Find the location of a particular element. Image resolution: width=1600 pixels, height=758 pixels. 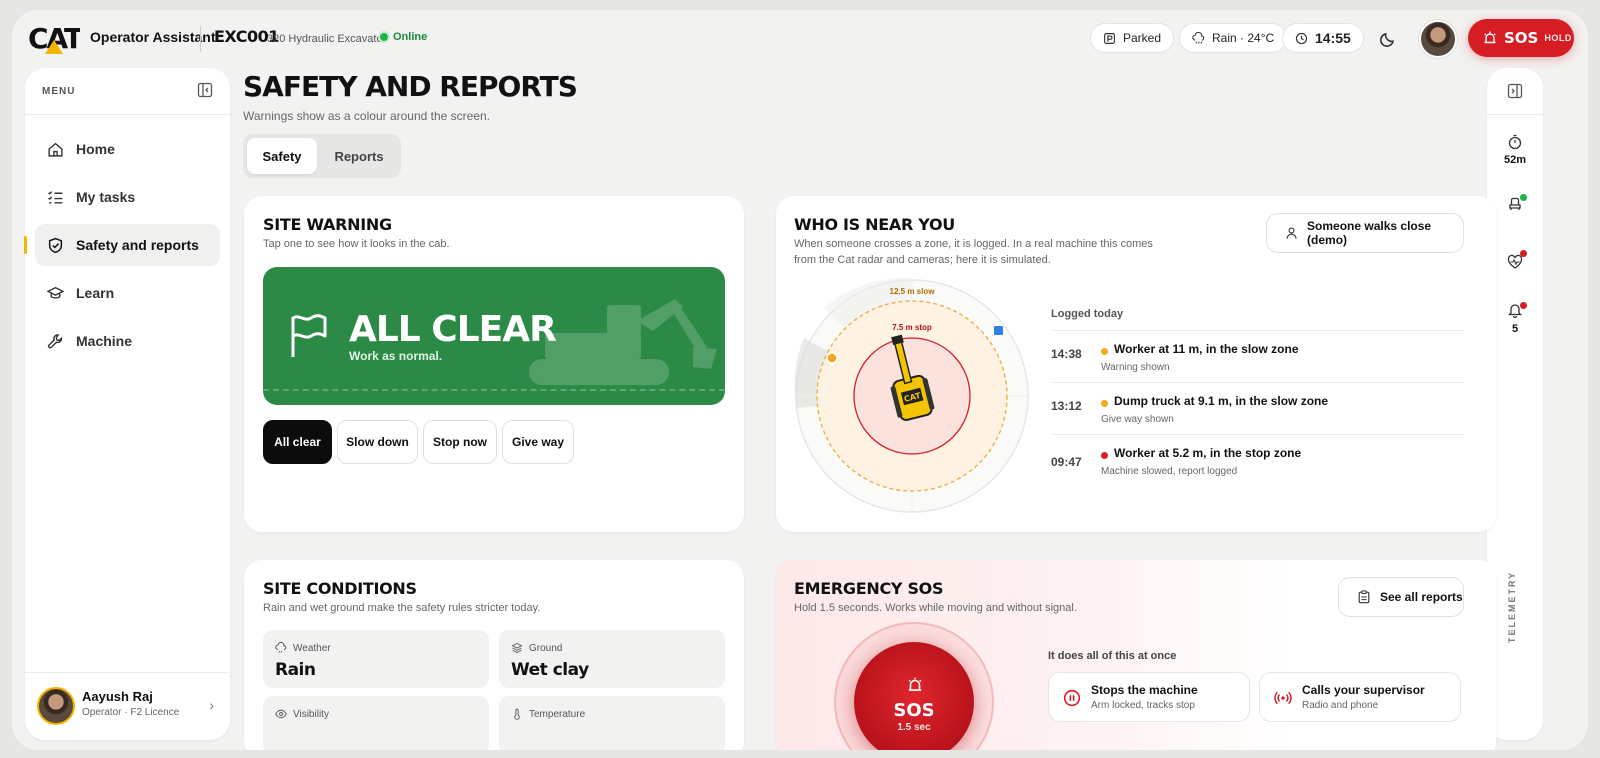

slow-zone-label: 12.5 m slow is located at coordinates (913, 291).